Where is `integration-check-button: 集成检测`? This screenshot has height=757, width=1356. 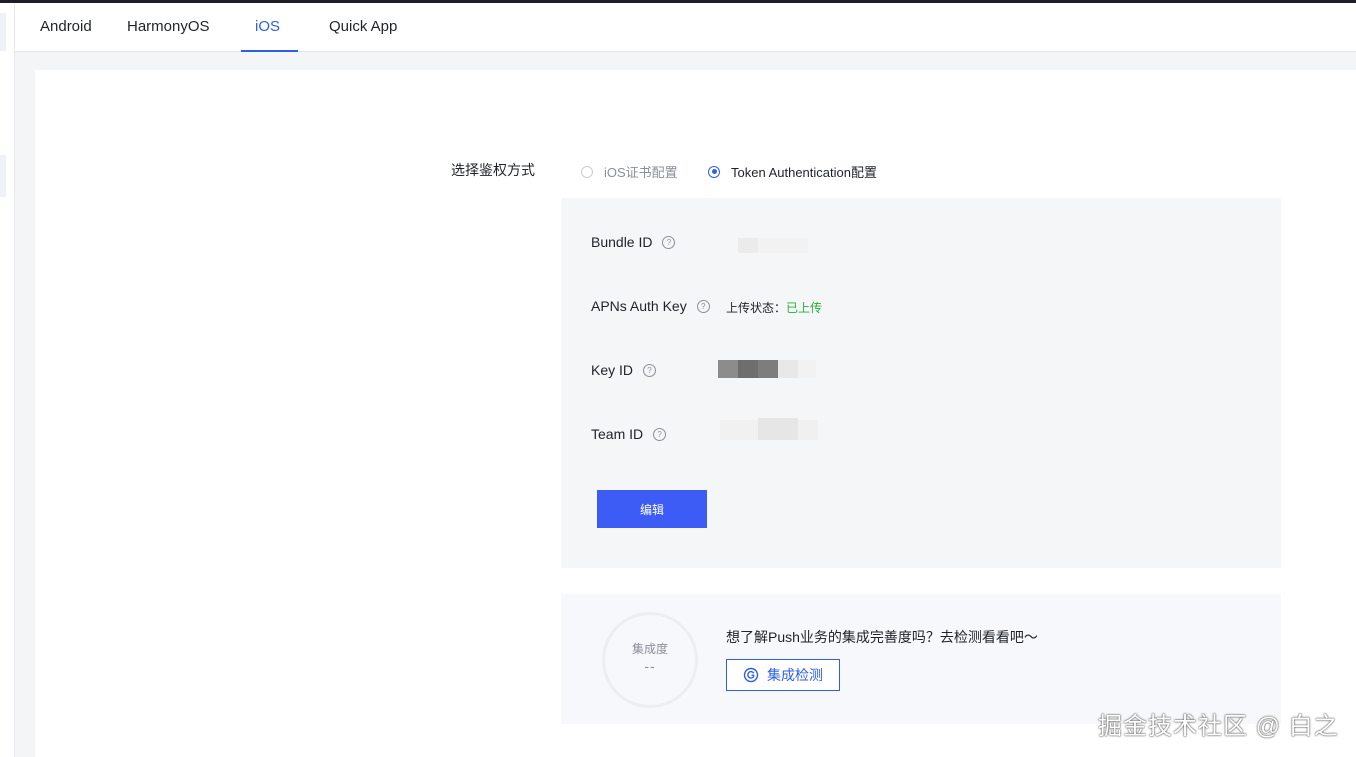
integration-check-button: 集成检测 is located at coordinates (783, 675).